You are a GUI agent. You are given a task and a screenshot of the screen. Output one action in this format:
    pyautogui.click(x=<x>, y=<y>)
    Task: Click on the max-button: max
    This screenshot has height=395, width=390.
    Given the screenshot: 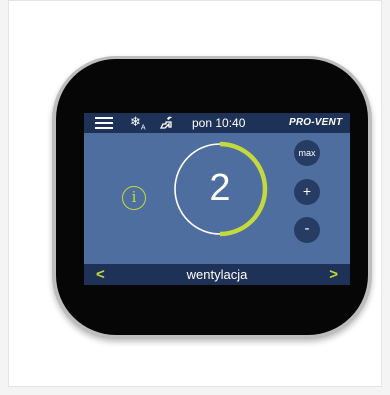 What is the action you would take?
    pyautogui.click(x=307, y=153)
    